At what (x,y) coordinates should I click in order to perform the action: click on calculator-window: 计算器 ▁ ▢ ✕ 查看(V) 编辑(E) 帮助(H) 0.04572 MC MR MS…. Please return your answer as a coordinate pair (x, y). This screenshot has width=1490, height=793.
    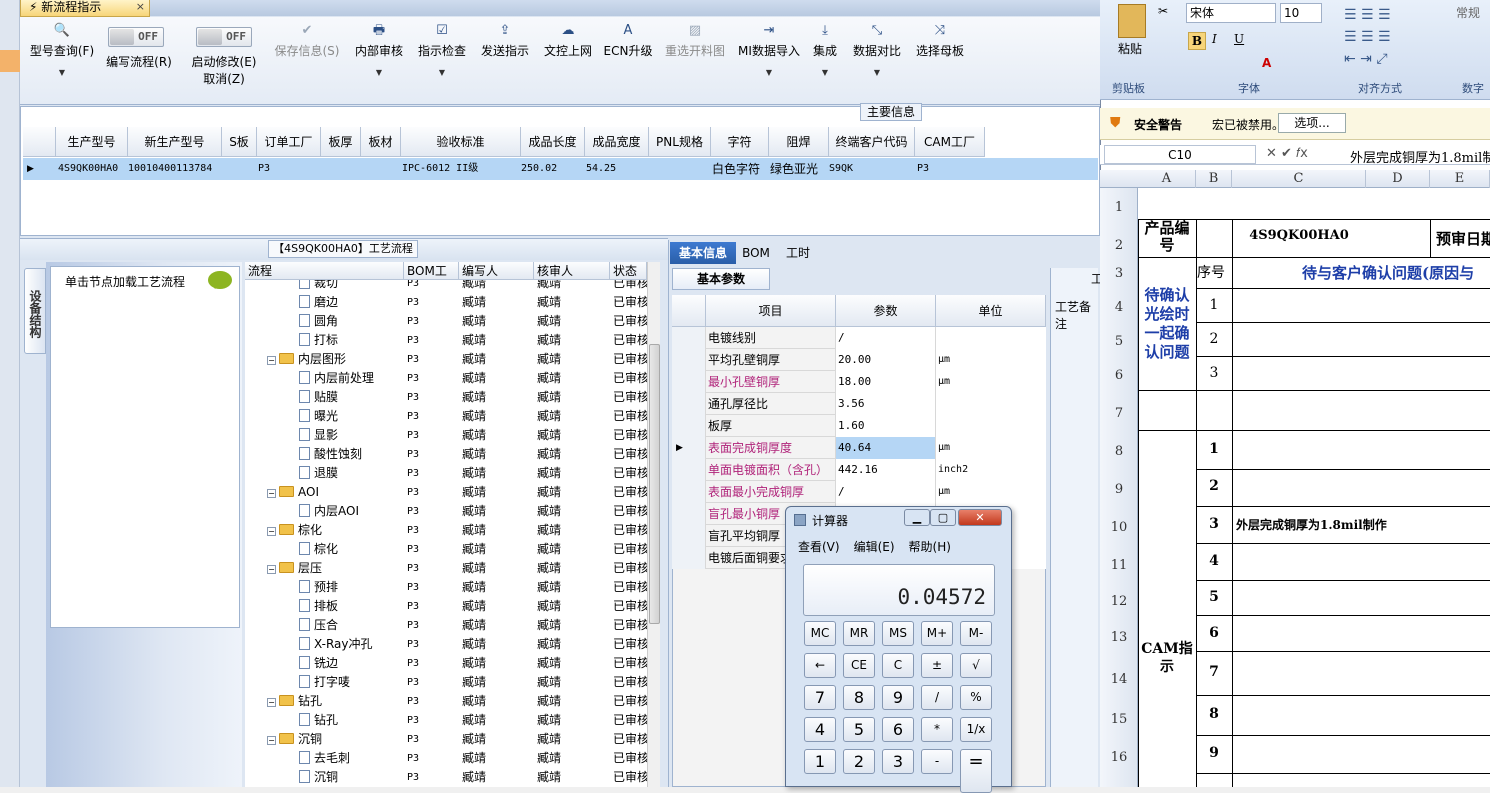
    Looking at the image, I should click on (898, 649).